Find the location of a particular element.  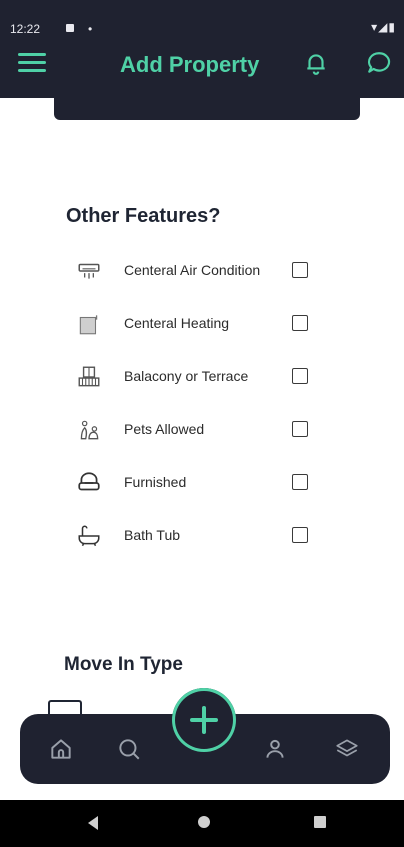

feature-heating: Centeral Heating is located at coordinates (206, 325).